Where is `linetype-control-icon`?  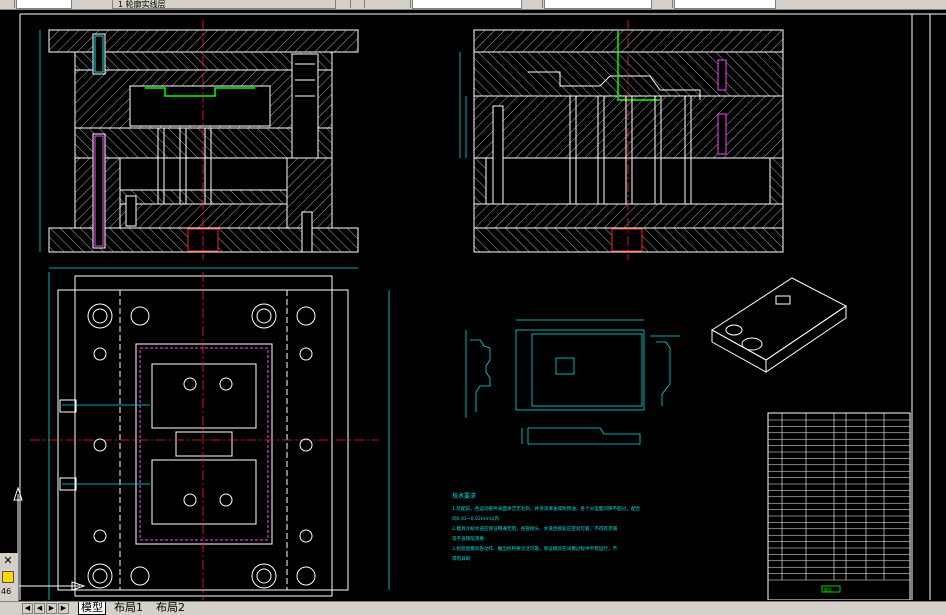
linetype-control-icon is located at coordinates (536, 4).